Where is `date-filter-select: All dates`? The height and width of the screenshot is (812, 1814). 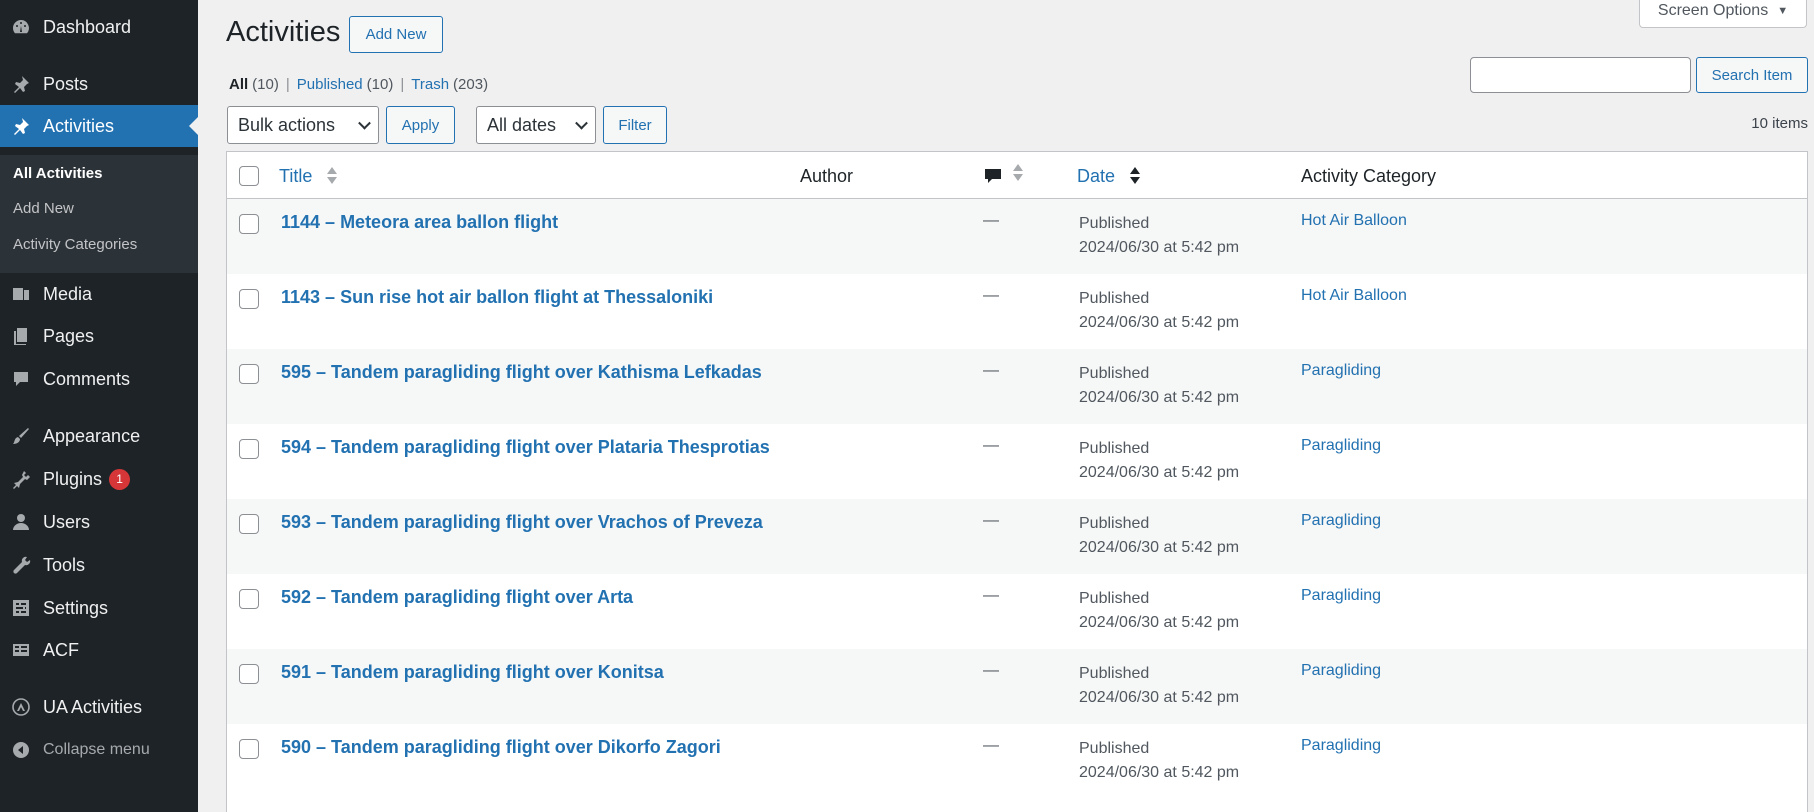
date-filter-select: All dates is located at coordinates (536, 125).